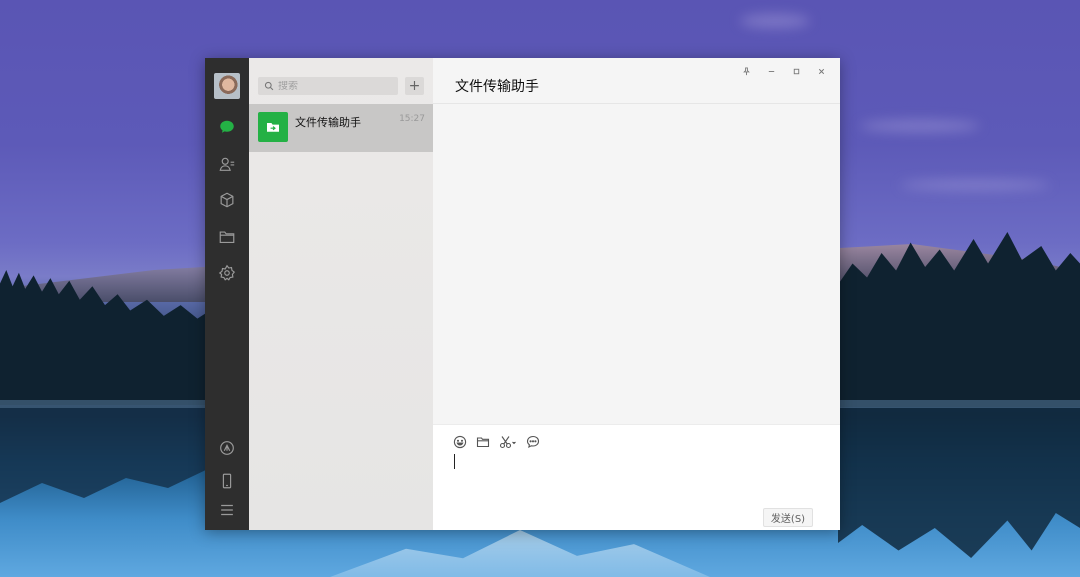 This screenshot has height=577, width=1080. What do you see at coordinates (227, 86) in the screenshot?
I see `avatar` at bounding box center [227, 86].